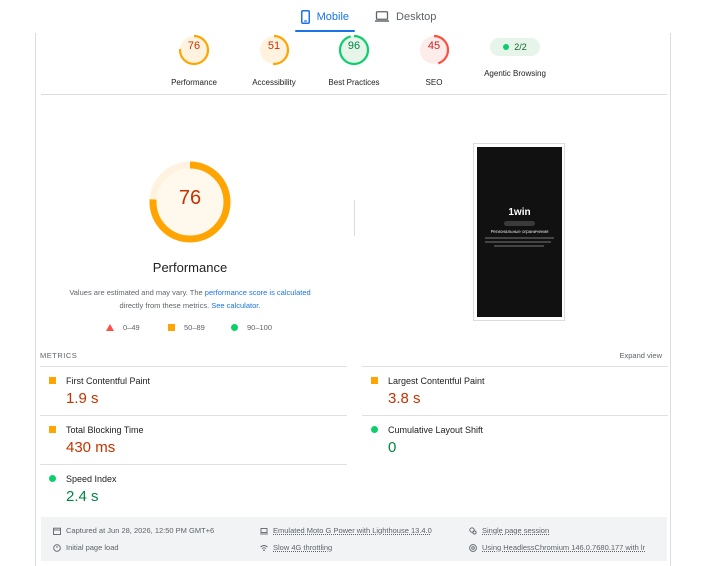 The height and width of the screenshot is (566, 705). What do you see at coordinates (137, 292) in the screenshot?
I see `note-prefix: Values are estimated and may vary. The` at bounding box center [137, 292].